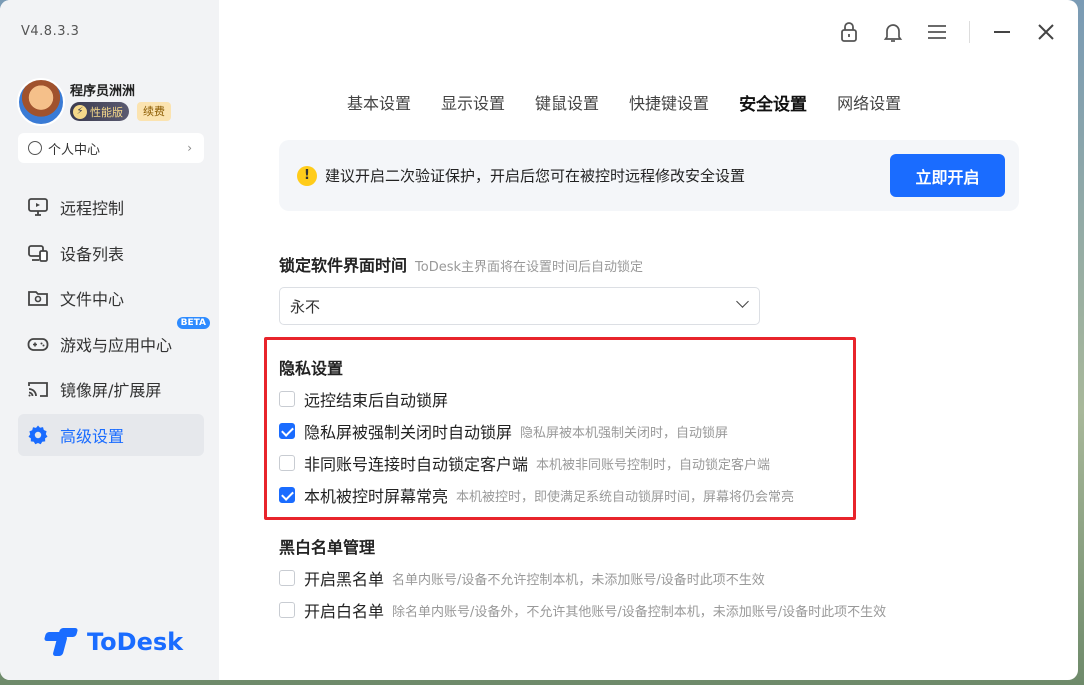  I want to click on sidebar-nav: 远程控制 设备列表 文件中心 游戏与应用中心 BETA 镜像屏/扩展屏 高级设置, so click(114, 322).